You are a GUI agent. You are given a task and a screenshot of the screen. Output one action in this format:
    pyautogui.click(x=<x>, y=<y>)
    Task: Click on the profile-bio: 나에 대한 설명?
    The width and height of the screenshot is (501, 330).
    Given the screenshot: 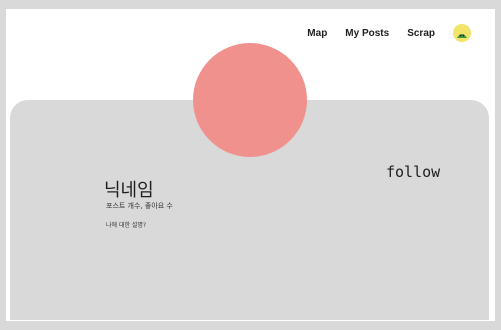 What is the action you would take?
    pyautogui.click(x=126, y=225)
    